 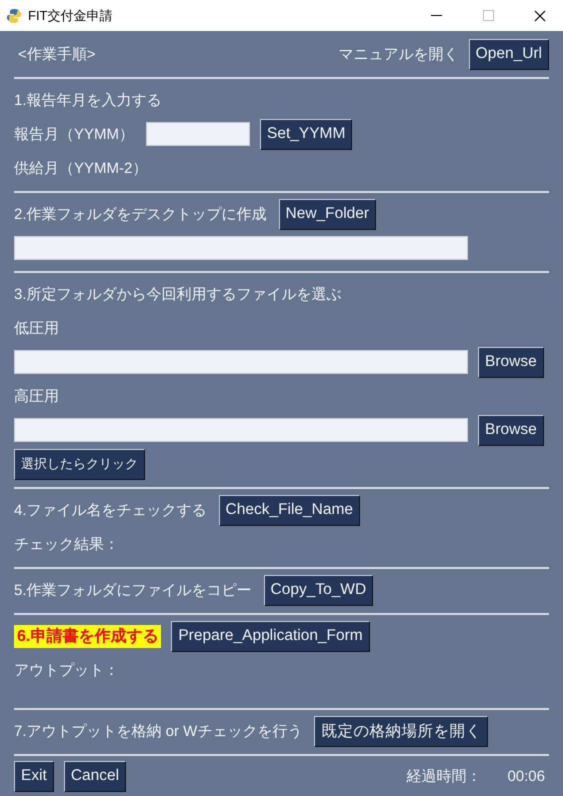 What do you see at coordinates (88, 636) in the screenshot?
I see `step-label: 6.申請書を作成する` at bounding box center [88, 636].